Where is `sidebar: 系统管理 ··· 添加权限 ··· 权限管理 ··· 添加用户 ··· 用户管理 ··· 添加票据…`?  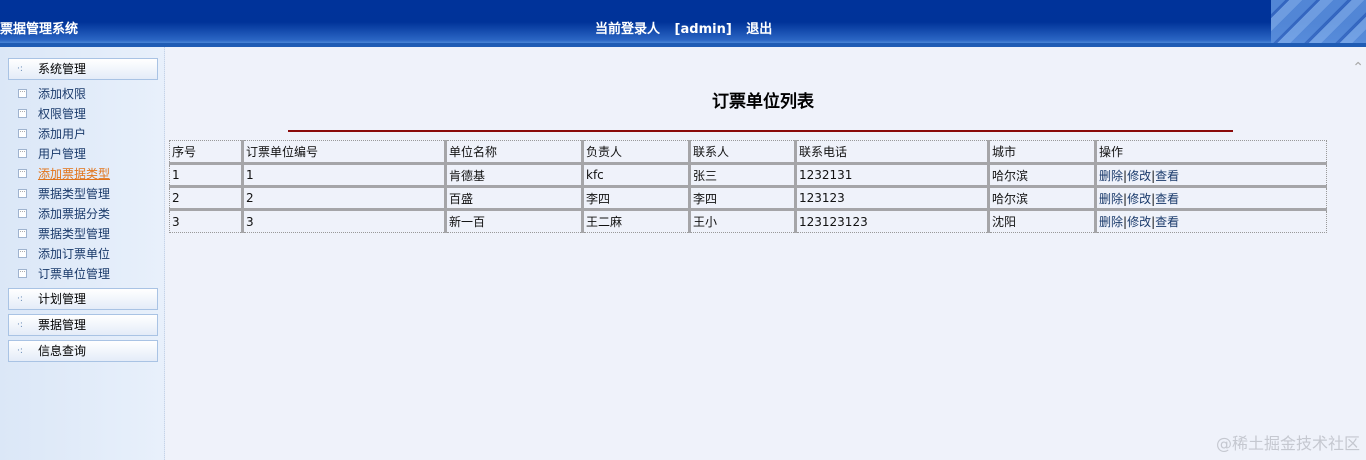
sidebar: 系统管理 ··· 添加权限 ··· 权限管理 ··· 添加用户 ··· 用户管理 ··· 添加票据… is located at coordinates (82, 253).